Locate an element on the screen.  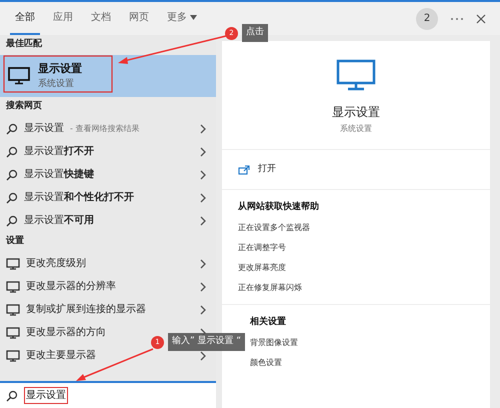
item-label: 更改主要显示器 is located at coordinates (61, 355).